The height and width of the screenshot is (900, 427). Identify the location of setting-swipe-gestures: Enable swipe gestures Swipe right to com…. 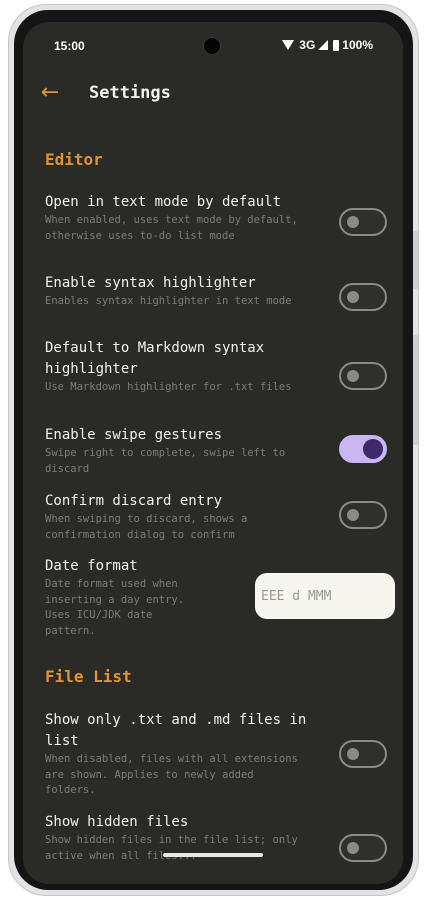
(216, 451).